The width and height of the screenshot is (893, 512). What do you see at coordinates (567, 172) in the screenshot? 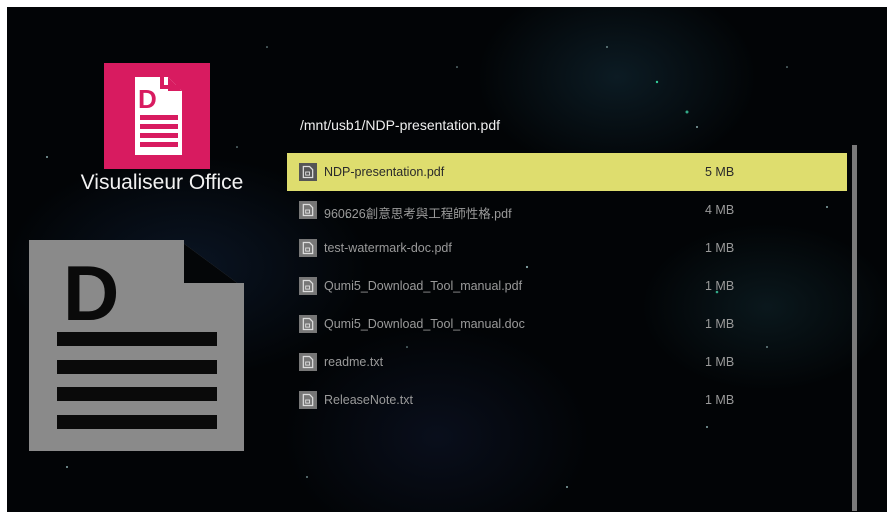
I see `file-row: NDP-presentation.pdf 5 MB` at bounding box center [567, 172].